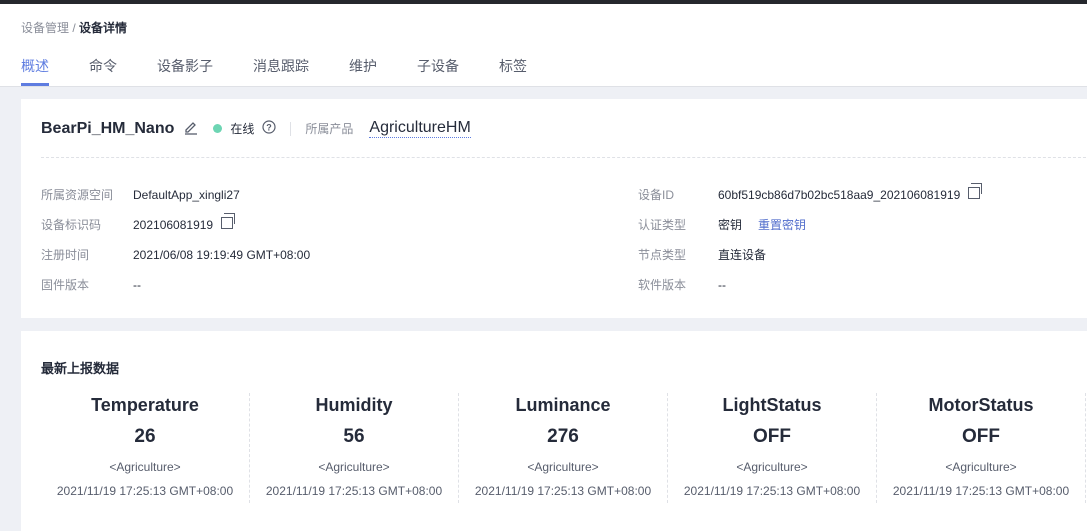 The width and height of the screenshot is (1087, 531). I want to click on tab-commands: 命令, so click(103, 71).